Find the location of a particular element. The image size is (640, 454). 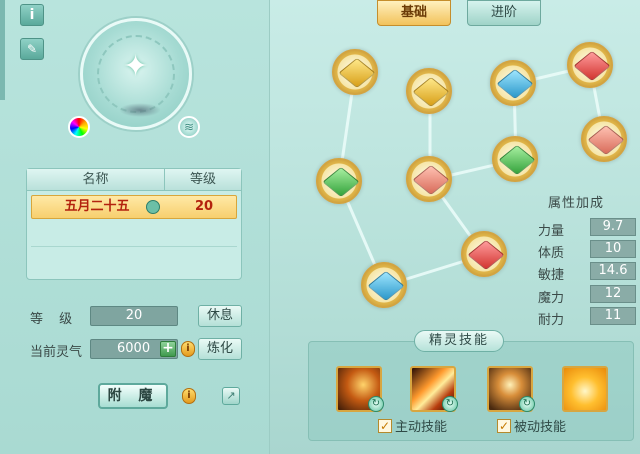

skills-title: 精灵技能 is located at coordinates (459, 341).